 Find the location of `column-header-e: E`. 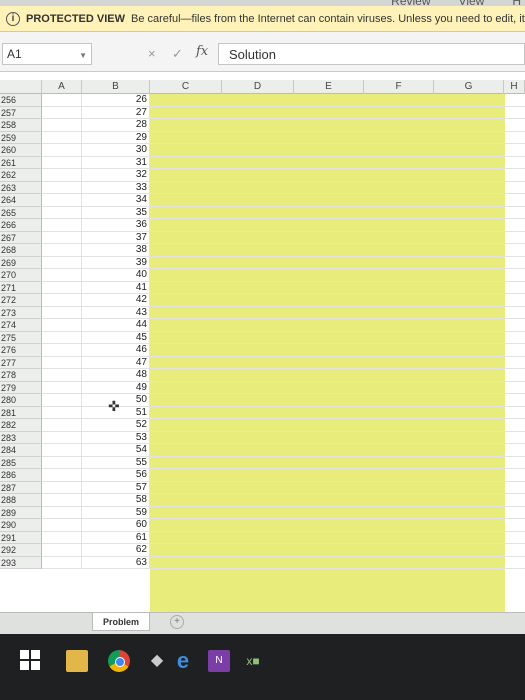

column-header-e: E is located at coordinates (329, 87).